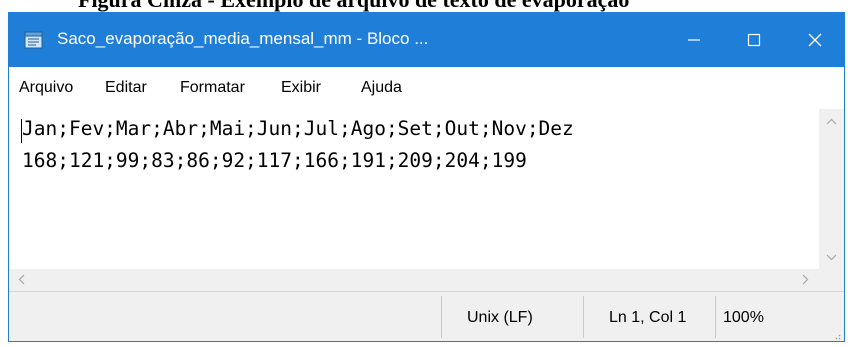 The width and height of the screenshot is (853, 347). I want to click on status-bar: Unix (LF) Ln 1, Col 1 100%, so click(426, 316).